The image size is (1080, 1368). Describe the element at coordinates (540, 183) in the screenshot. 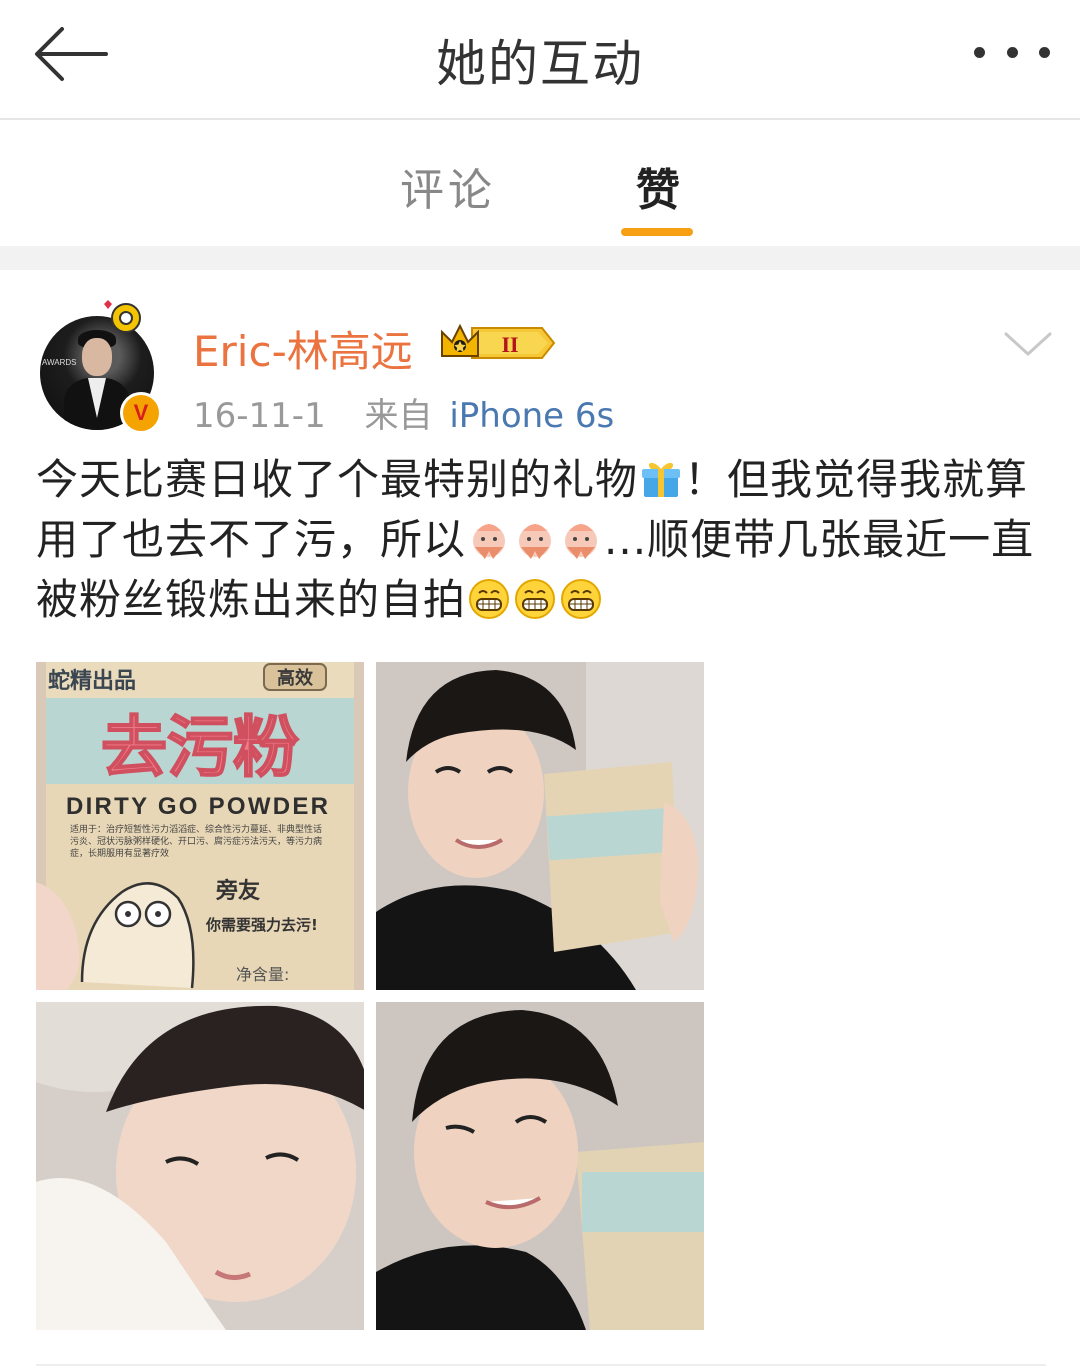

I see `interaction-tabs: 评论 赞` at that location.